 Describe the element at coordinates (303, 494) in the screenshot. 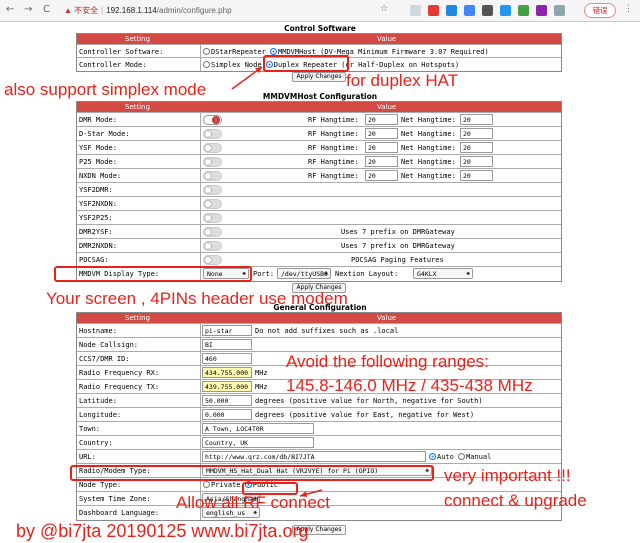

I see `arrow-head` at that location.